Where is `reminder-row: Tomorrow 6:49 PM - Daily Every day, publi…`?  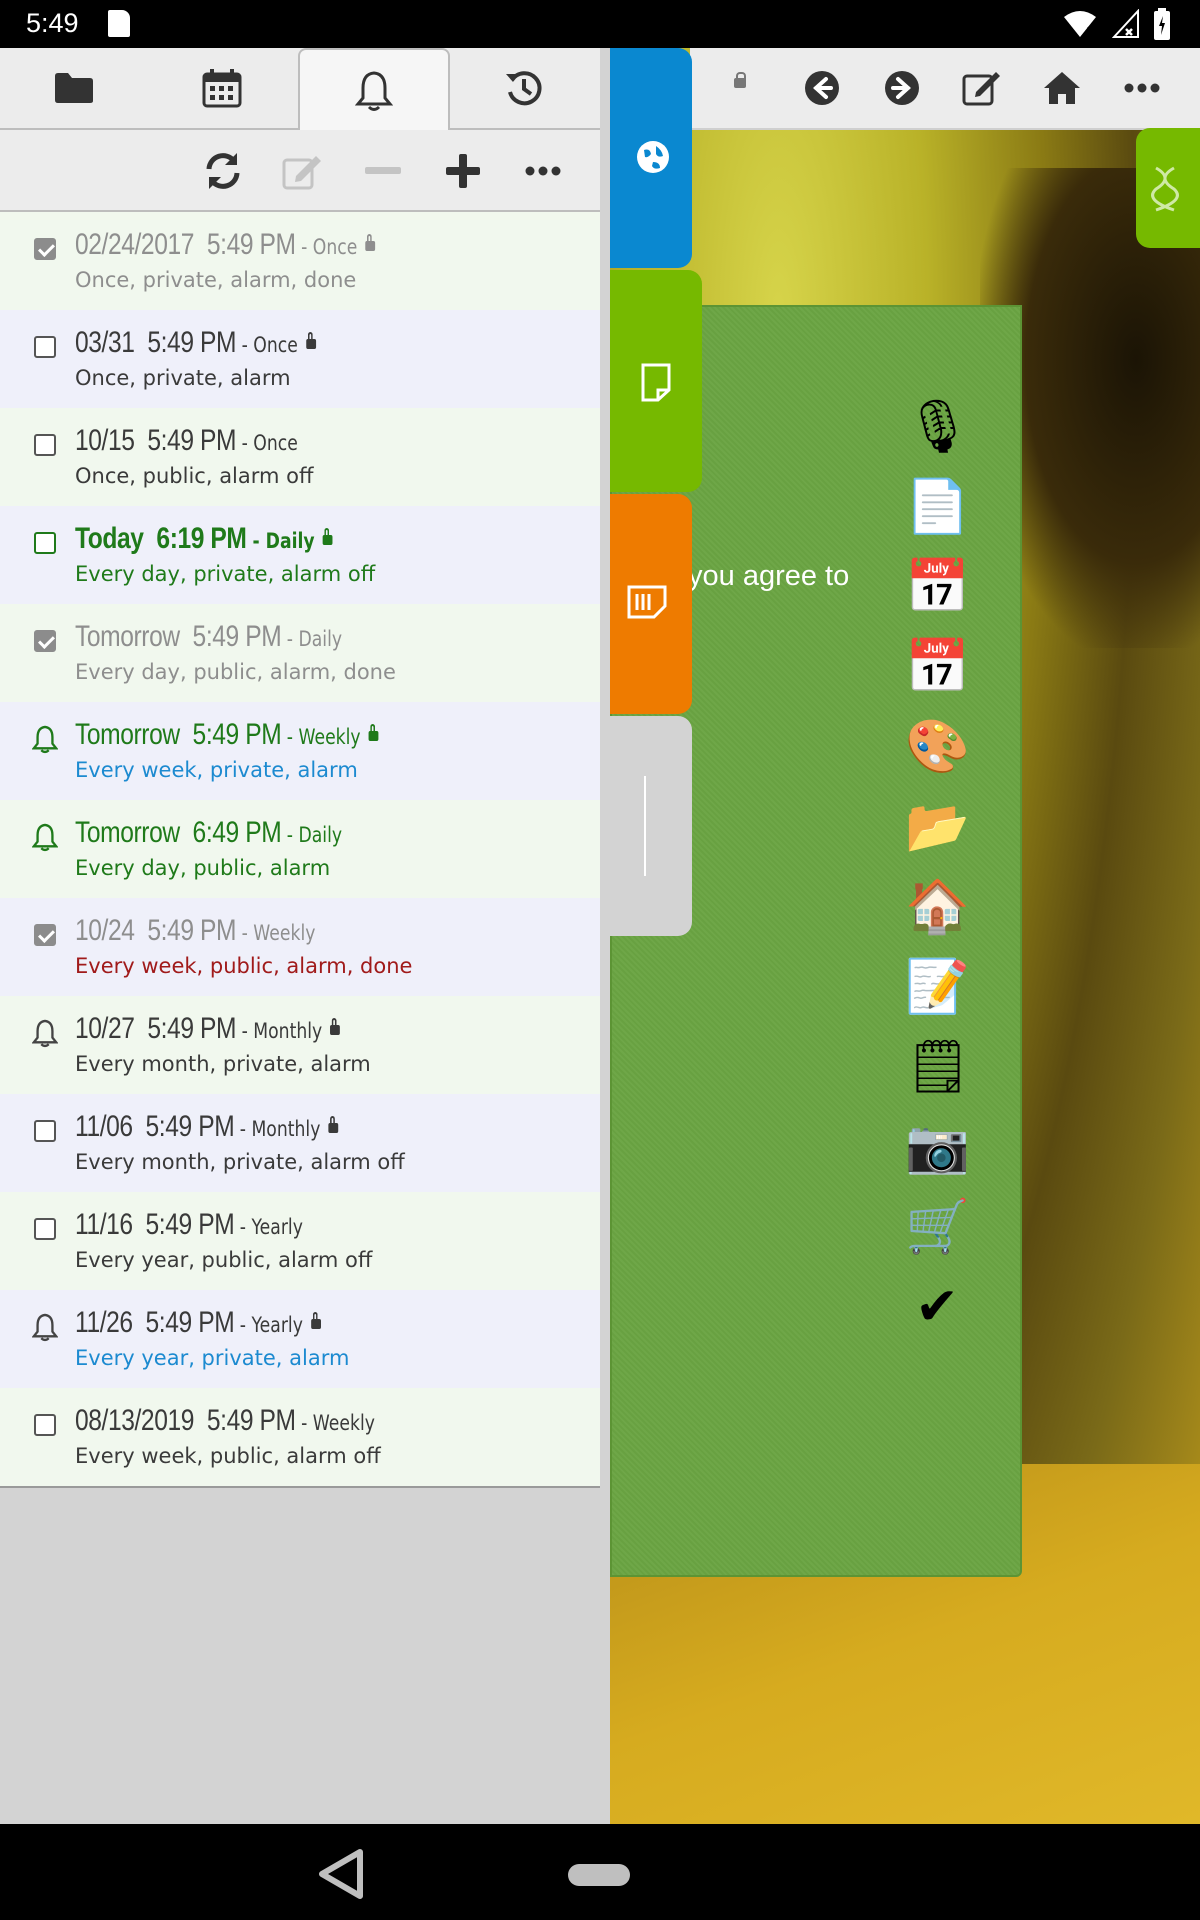 reminder-row: Tomorrow 6:49 PM - Daily Every day, publi… is located at coordinates (300, 849).